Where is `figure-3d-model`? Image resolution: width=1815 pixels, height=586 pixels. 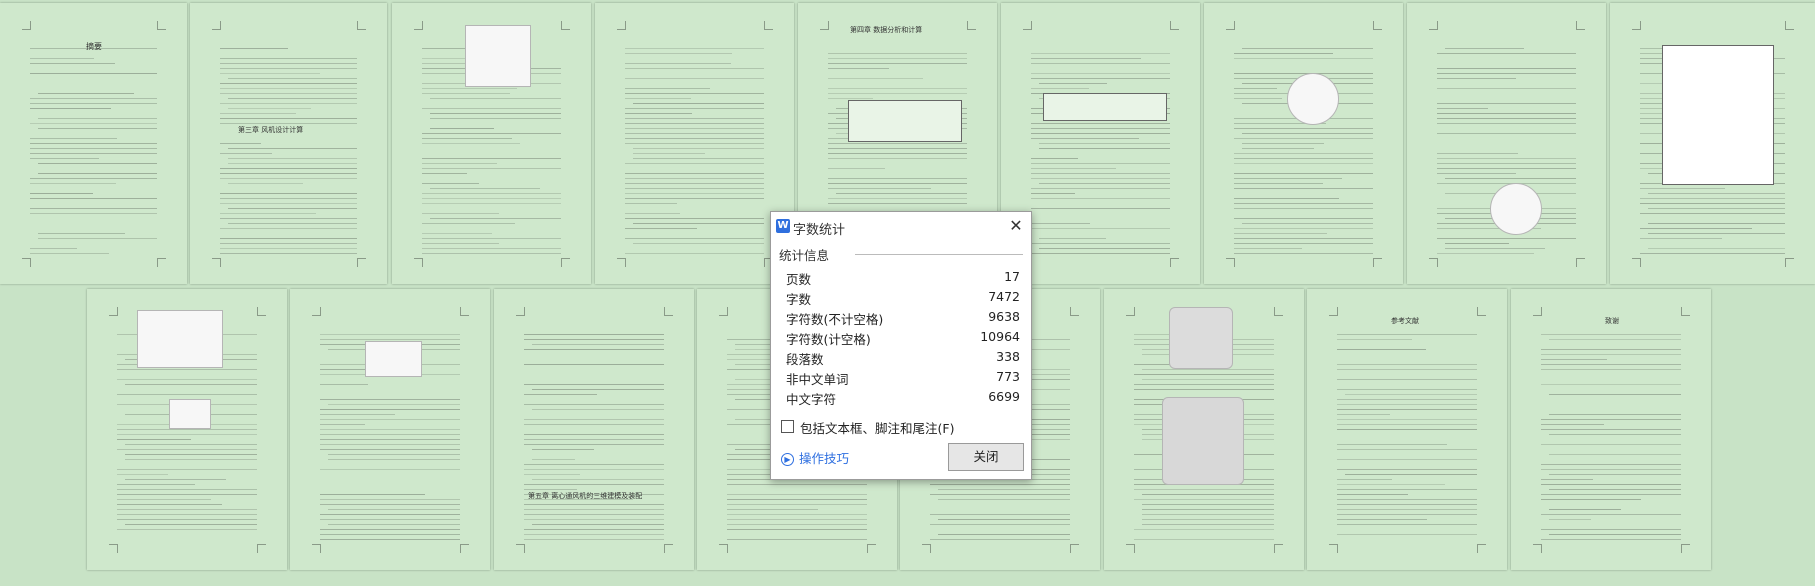
figure-3d-model is located at coordinates (1201, 338).